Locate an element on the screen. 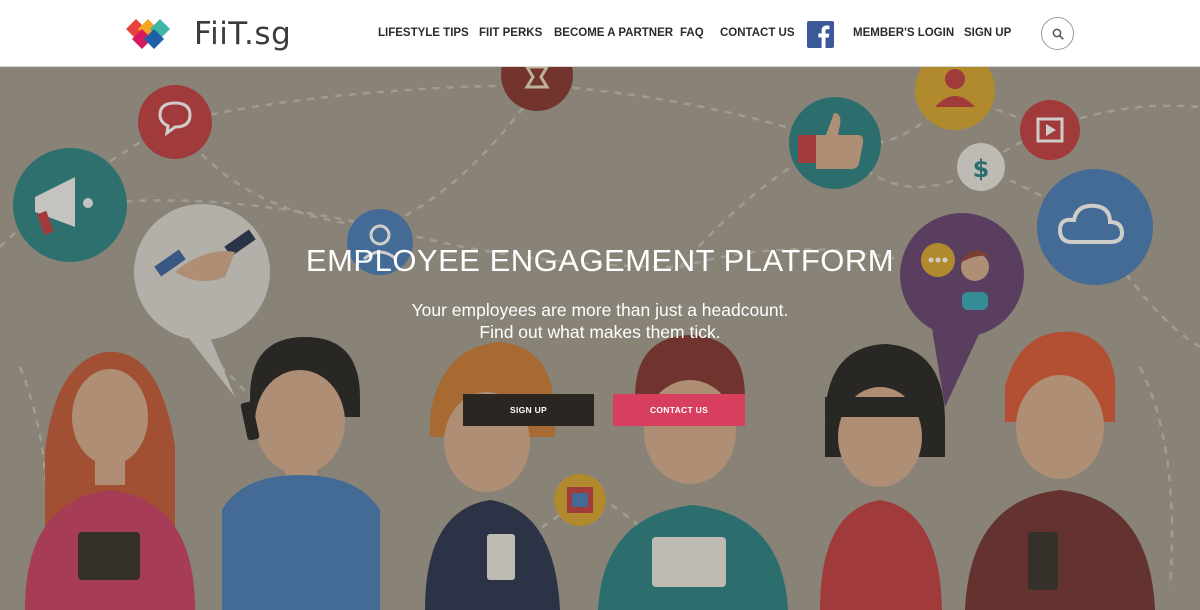  nav-contact-us: CONTACT US is located at coordinates (757, 33).